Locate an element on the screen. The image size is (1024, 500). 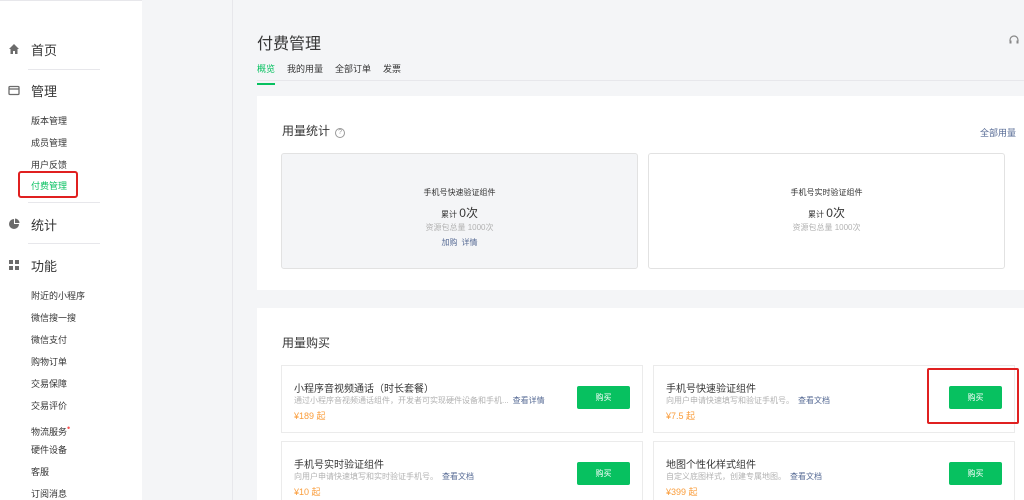
sidebar-item-subscribe: 订阅消息 is located at coordinates (49, 494).